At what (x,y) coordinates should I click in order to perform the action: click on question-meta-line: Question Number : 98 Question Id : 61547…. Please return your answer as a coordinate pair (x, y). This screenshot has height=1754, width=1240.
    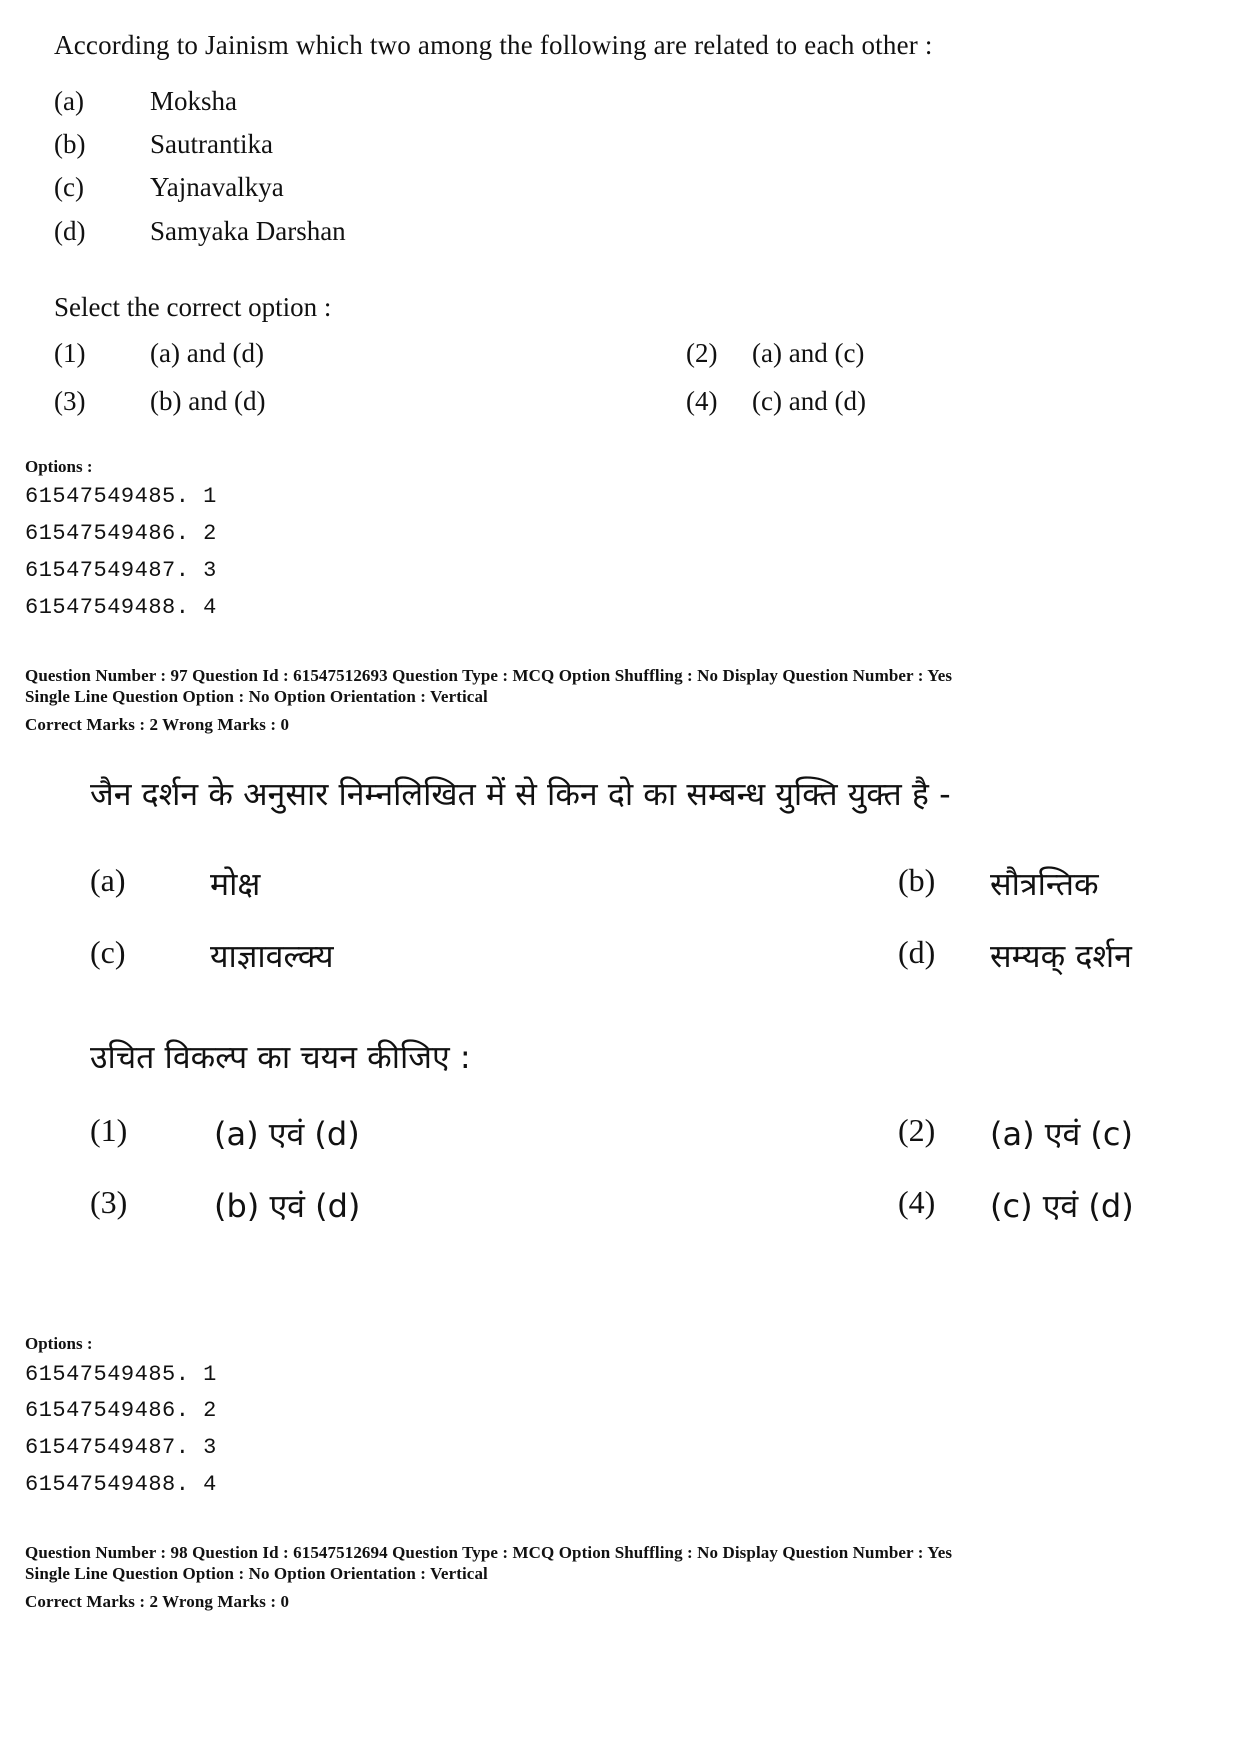
    Looking at the image, I should click on (489, 1552).